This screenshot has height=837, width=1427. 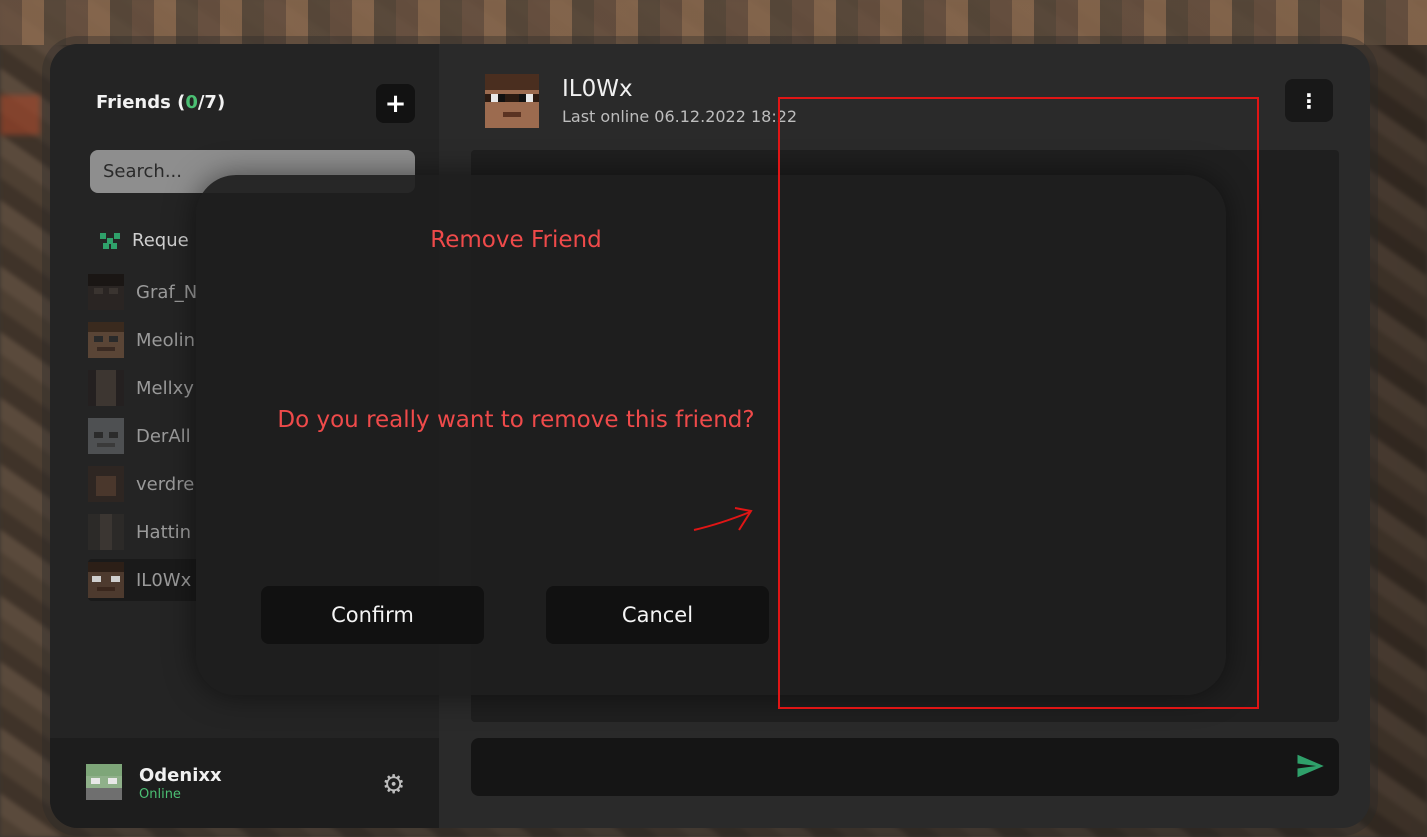 I want to click on vertical-dots-icon: ⋮, so click(x=1309, y=100).